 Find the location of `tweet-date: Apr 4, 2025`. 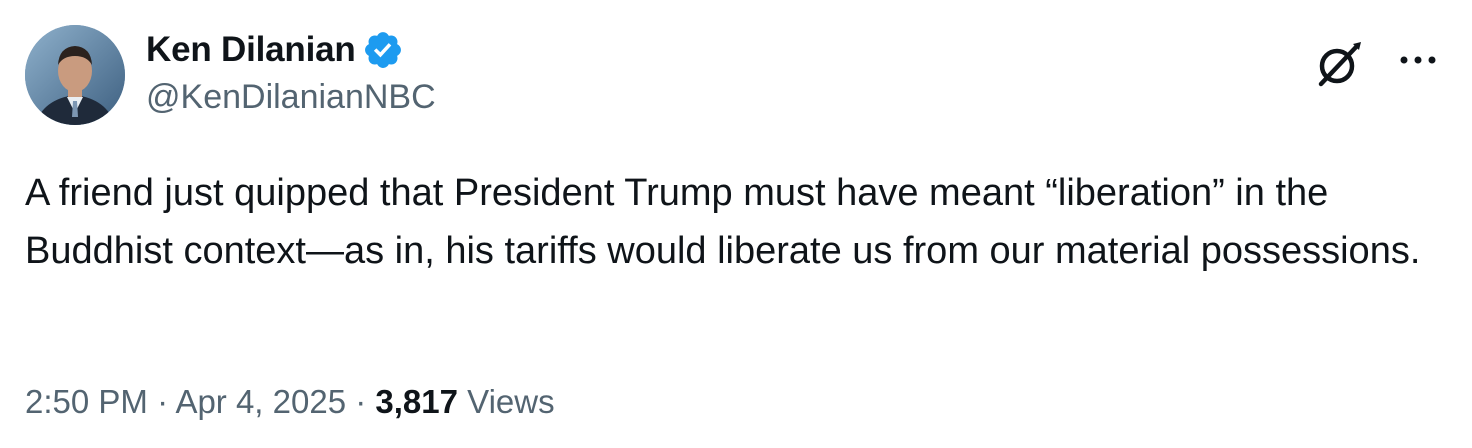

tweet-date: Apr 4, 2025 is located at coordinates (260, 401).